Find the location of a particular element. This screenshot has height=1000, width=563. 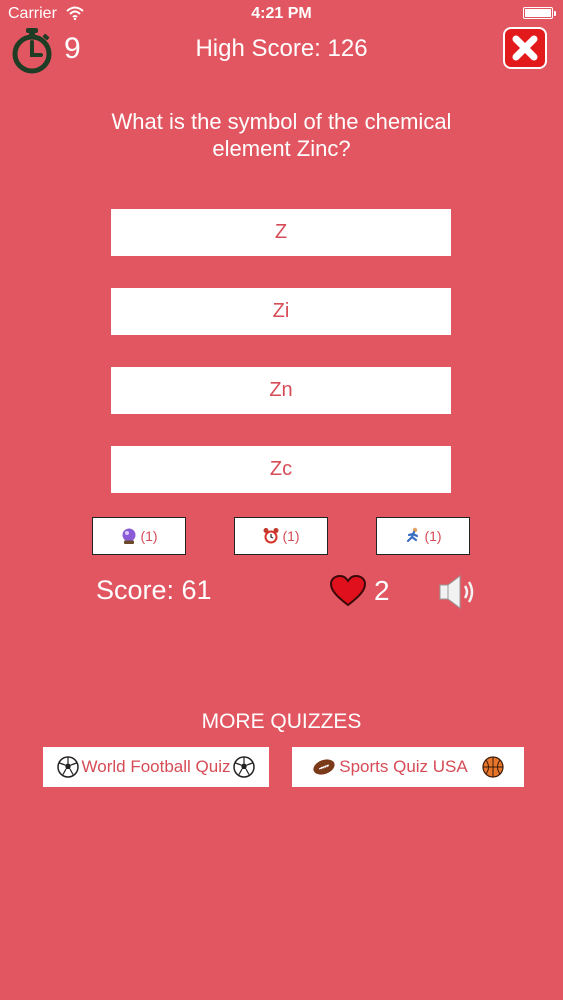

american-football-icon is located at coordinates (324, 767).